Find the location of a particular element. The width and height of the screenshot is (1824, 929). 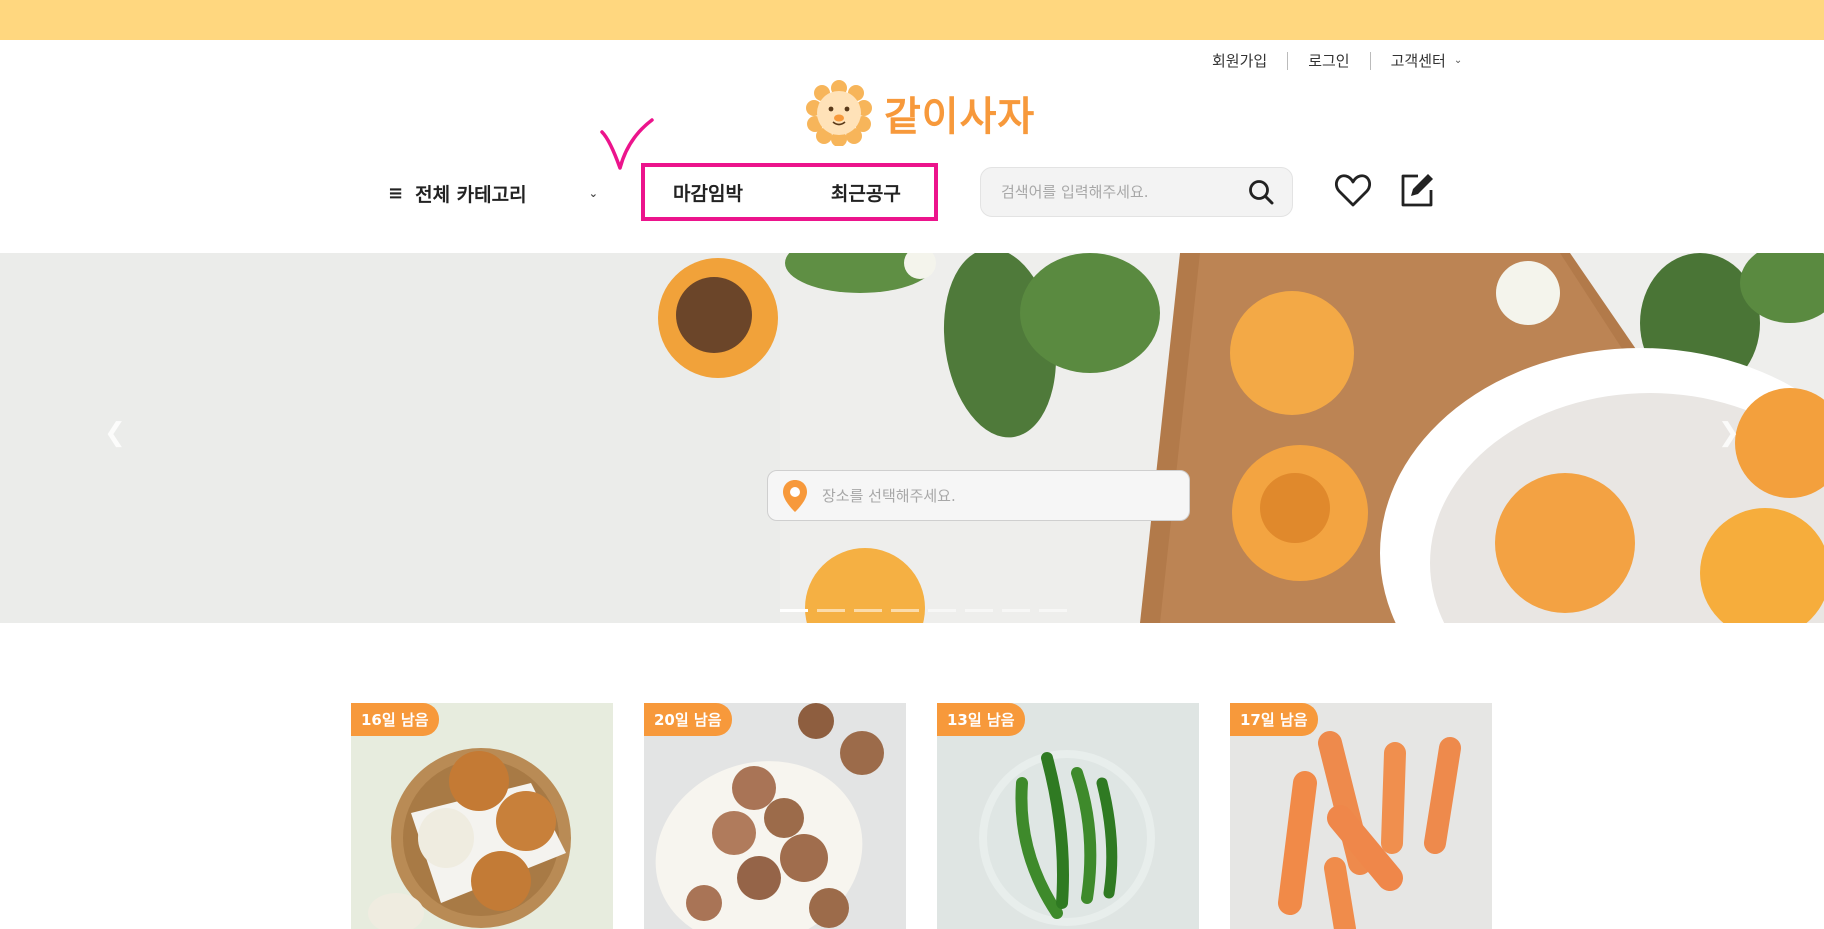

location-input is located at coordinates (998, 495).